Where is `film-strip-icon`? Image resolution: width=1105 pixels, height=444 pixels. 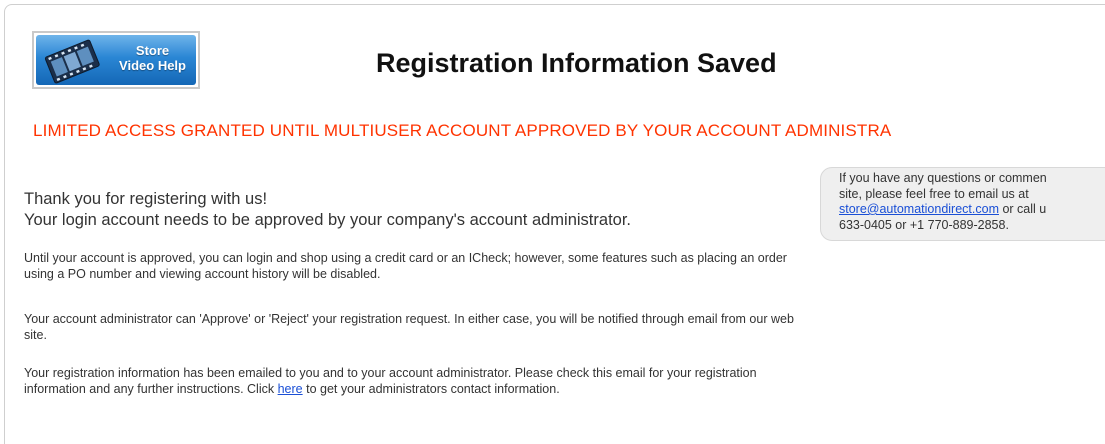 film-strip-icon is located at coordinates (72, 61).